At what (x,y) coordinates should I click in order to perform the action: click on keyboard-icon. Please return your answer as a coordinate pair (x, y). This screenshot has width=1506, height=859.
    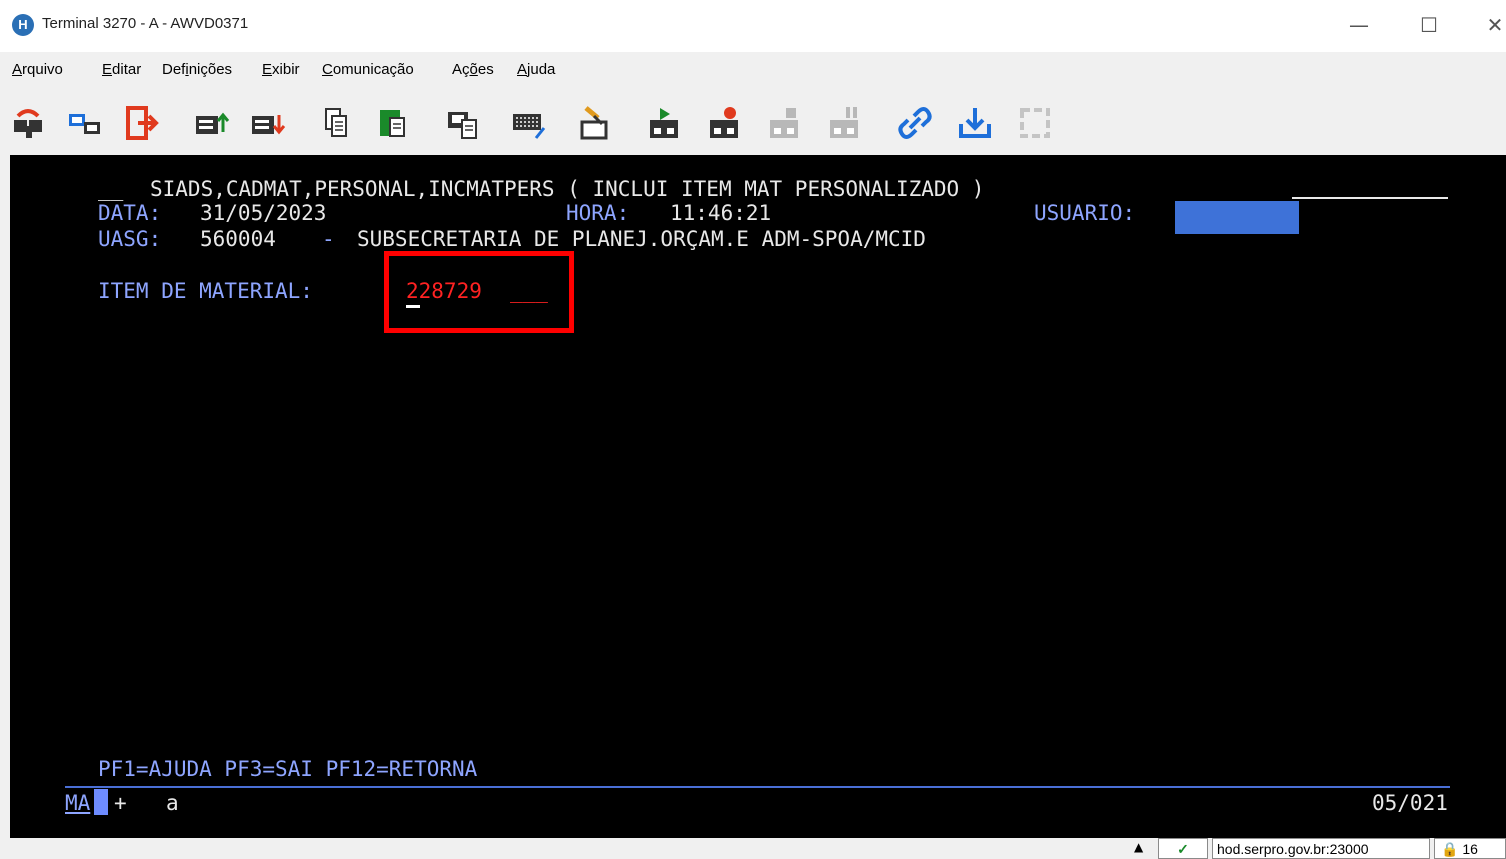
    Looking at the image, I should click on (529, 123).